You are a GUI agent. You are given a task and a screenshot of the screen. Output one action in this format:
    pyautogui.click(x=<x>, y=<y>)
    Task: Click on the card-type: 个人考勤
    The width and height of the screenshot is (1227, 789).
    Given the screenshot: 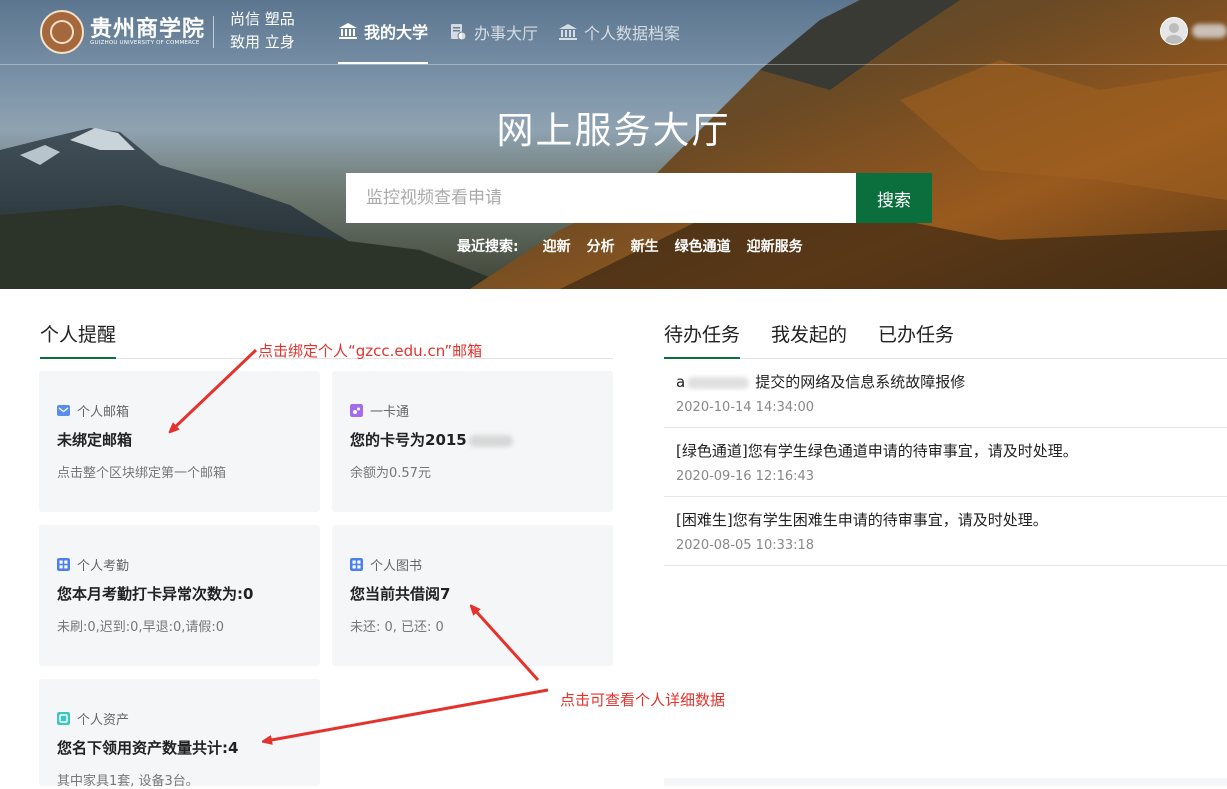 What is the action you would take?
    pyautogui.click(x=93, y=564)
    